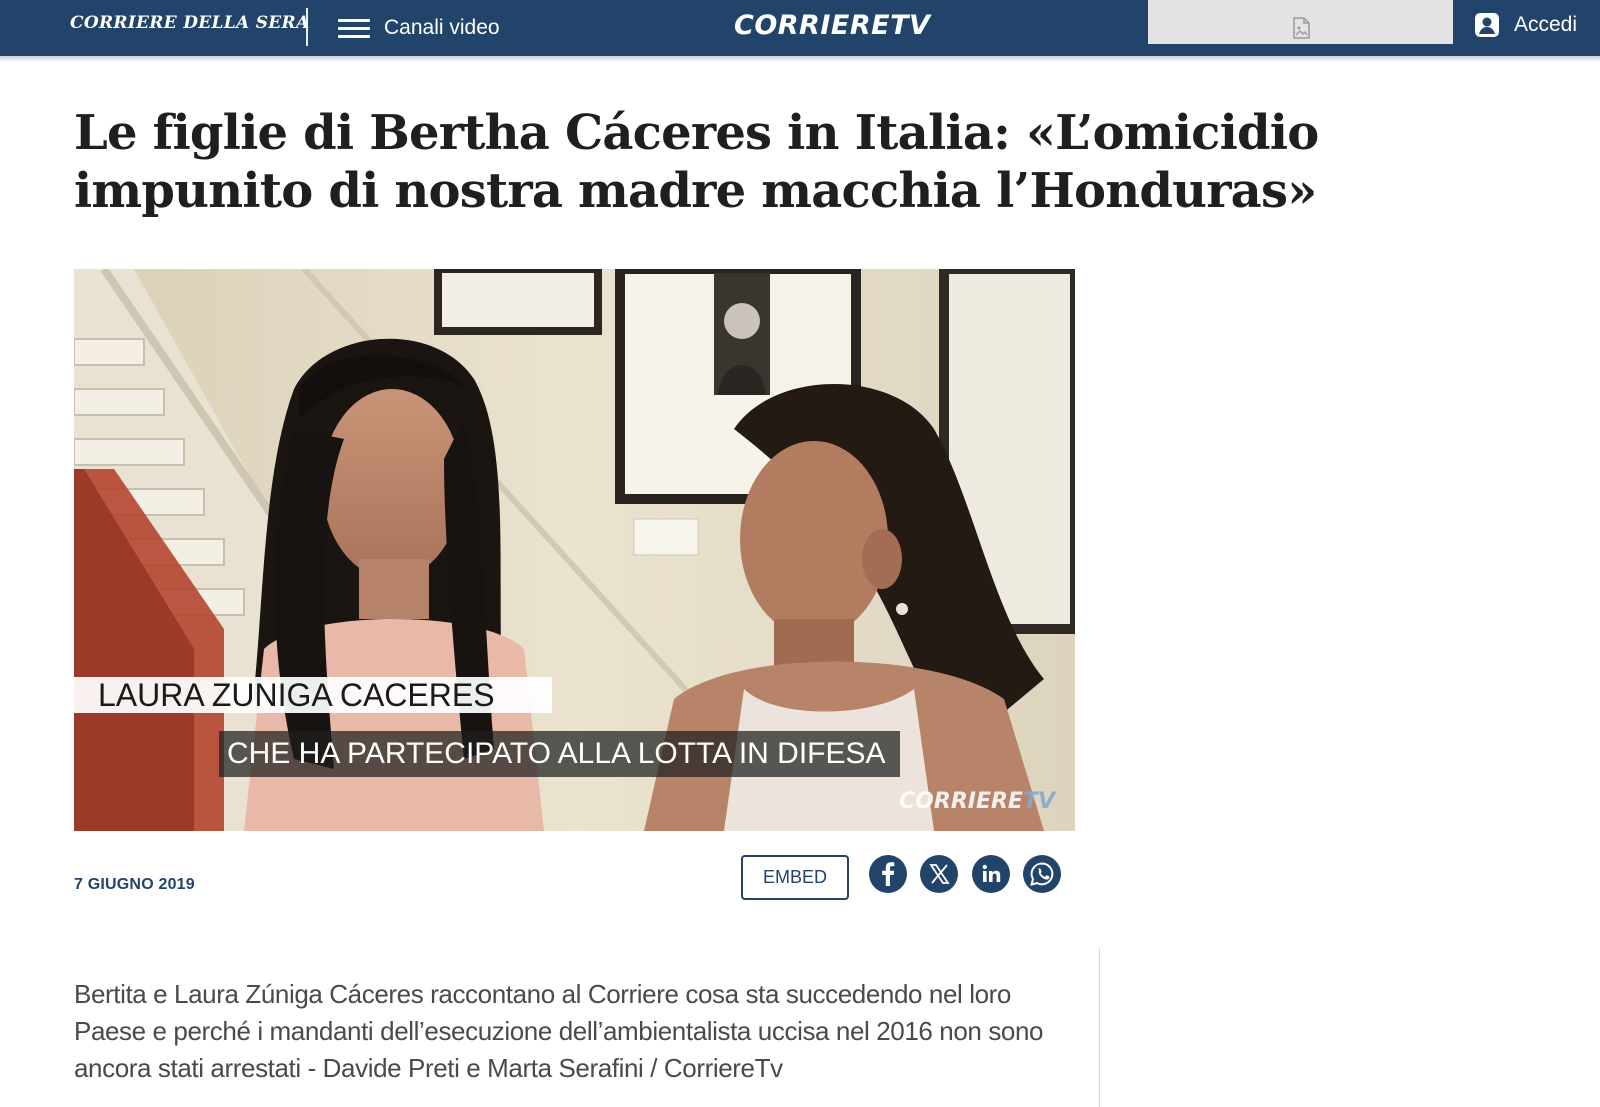  Describe the element at coordinates (189, 23) in the screenshot. I see `corriere-della-sera-logo: CORRIERE DELLA SERA` at that location.